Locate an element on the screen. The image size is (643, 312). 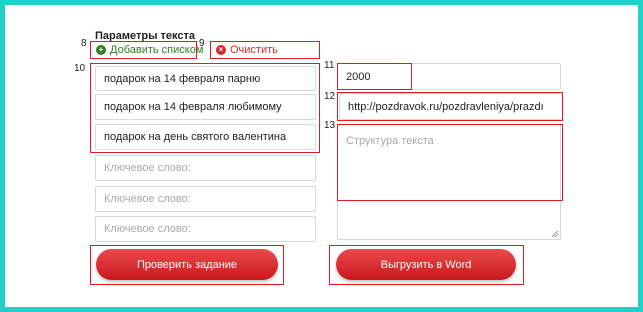
annotation-10: 10 is located at coordinates (80, 68).